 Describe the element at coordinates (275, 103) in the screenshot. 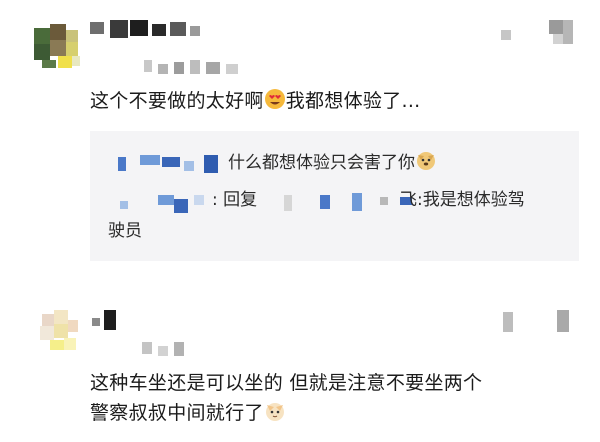

I see `heart-eyes-emoji` at that location.